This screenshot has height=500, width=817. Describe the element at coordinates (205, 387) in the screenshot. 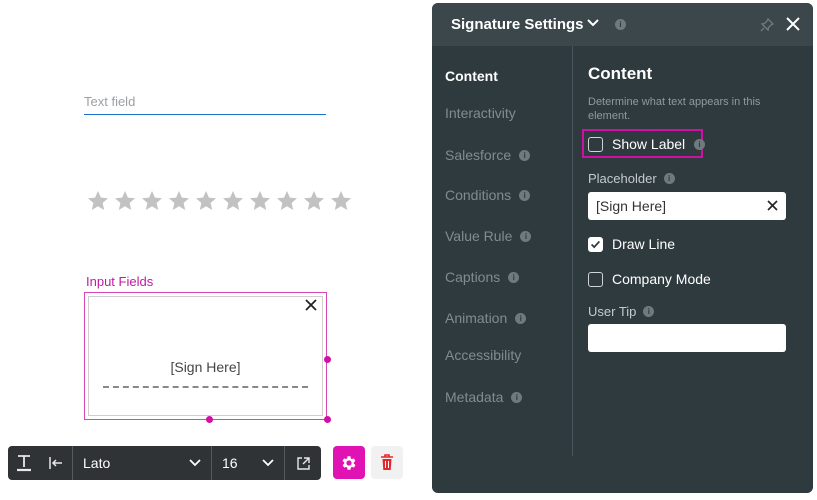

I see `signature-line` at that location.